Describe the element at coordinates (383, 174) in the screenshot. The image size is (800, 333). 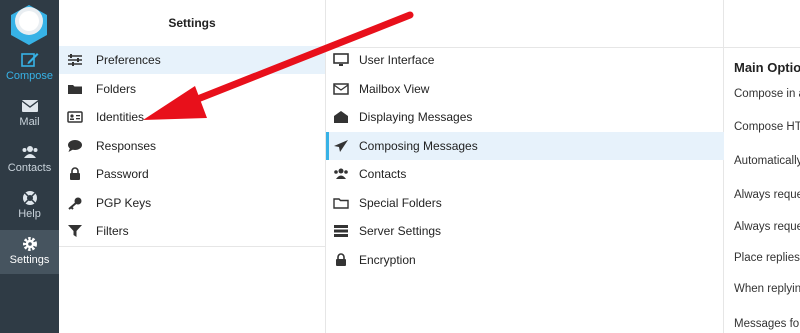
I see `section-label: Contacts` at that location.